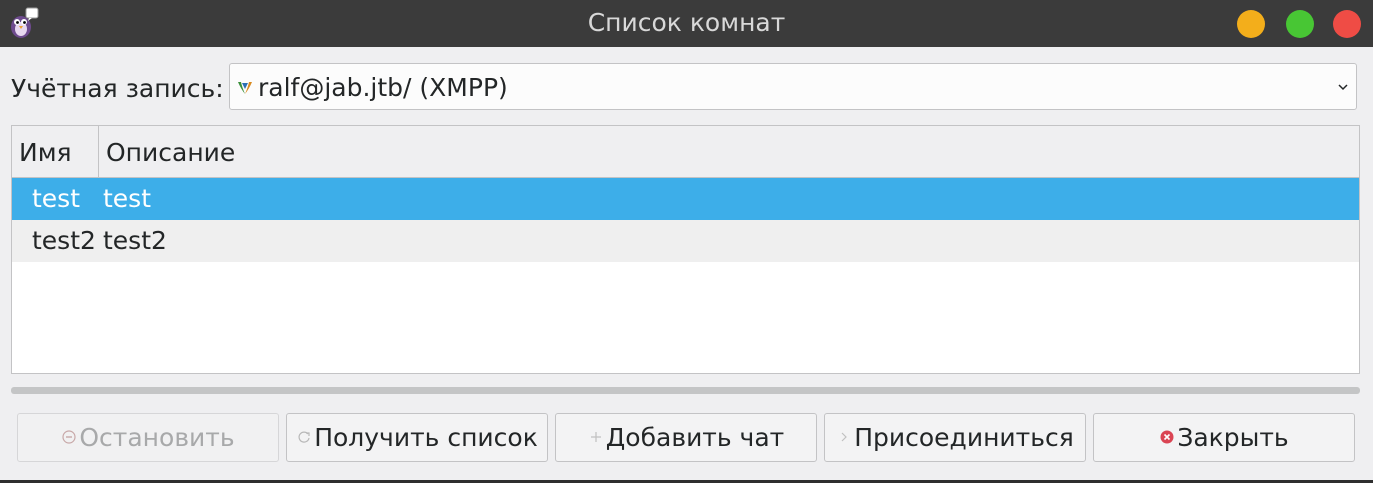  I want to click on close-button: Закрыть, so click(1224, 437).